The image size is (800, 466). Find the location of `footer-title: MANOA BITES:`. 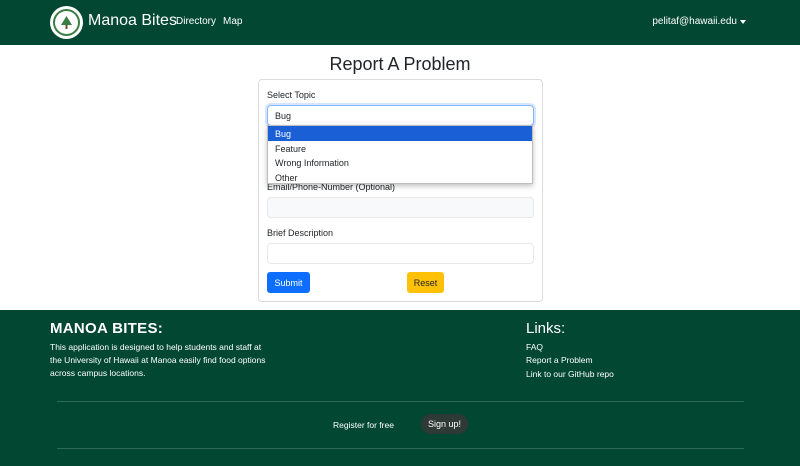

footer-title: MANOA BITES: is located at coordinates (107, 328).